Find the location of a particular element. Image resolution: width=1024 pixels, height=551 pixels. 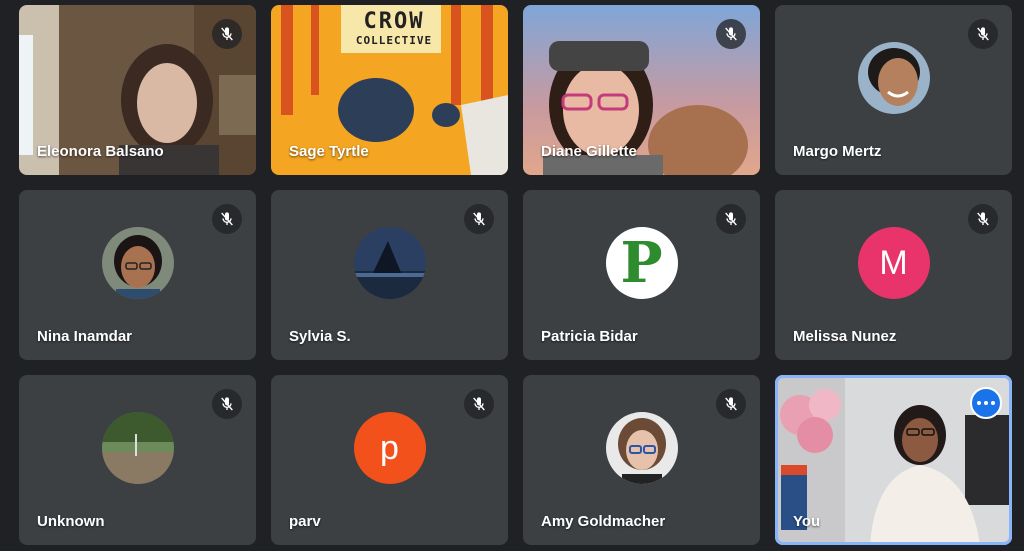

avatar-monogram: P is located at coordinates (641, 263).